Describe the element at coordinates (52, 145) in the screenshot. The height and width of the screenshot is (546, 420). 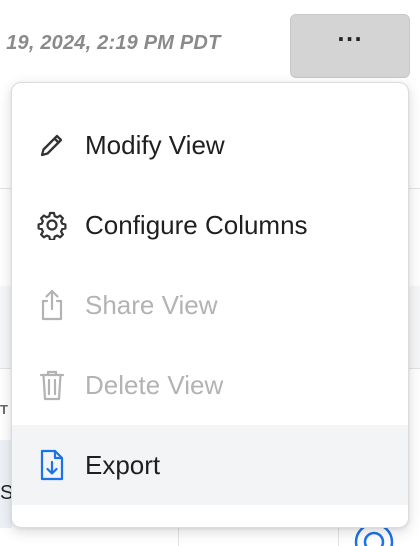
I see `pencil-icon` at that location.